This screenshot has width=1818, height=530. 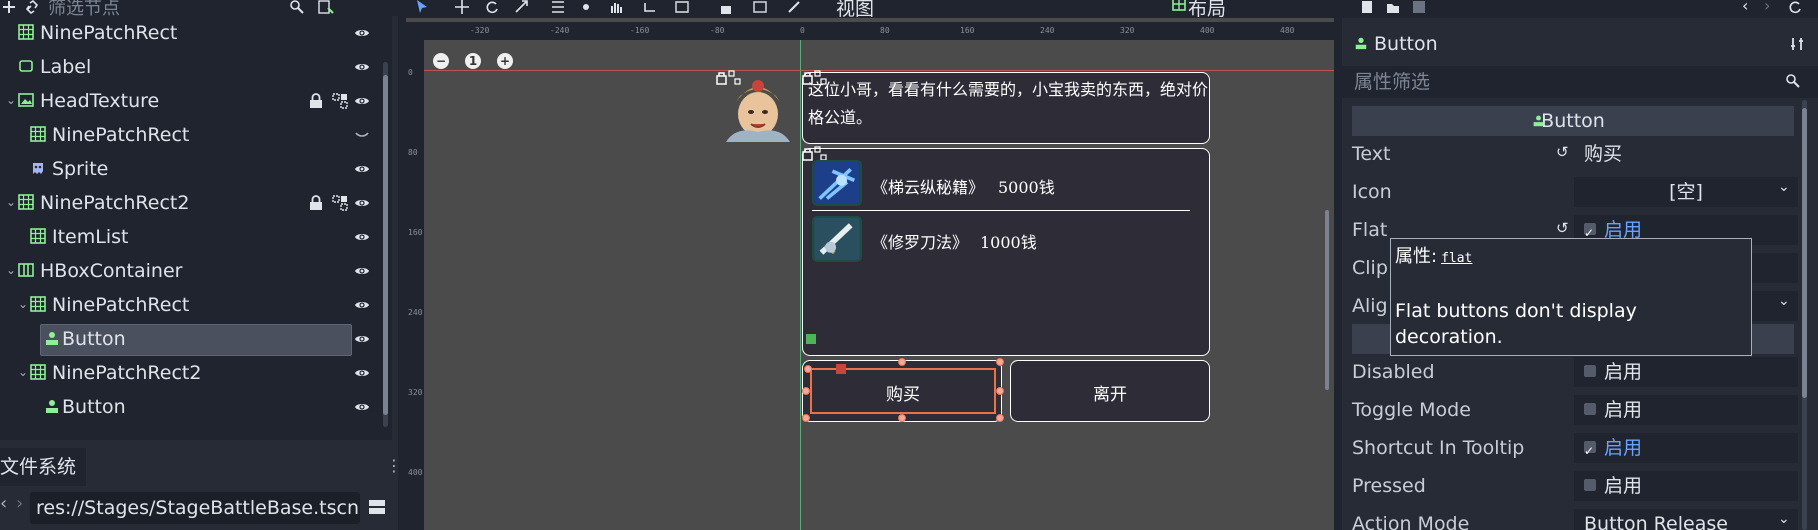 I want to click on forward-arrow-icon: ›, so click(x=22, y=506).